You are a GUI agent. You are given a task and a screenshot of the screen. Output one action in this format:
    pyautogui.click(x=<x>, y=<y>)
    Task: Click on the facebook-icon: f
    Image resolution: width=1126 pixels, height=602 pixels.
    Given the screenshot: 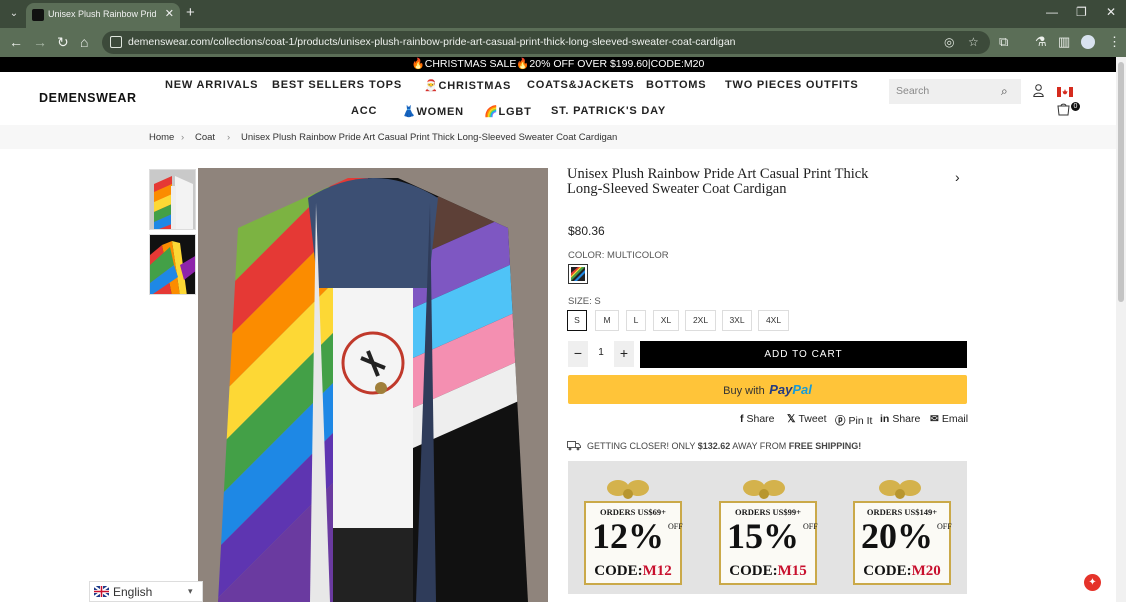 What is the action you would take?
    pyautogui.click(x=742, y=419)
    